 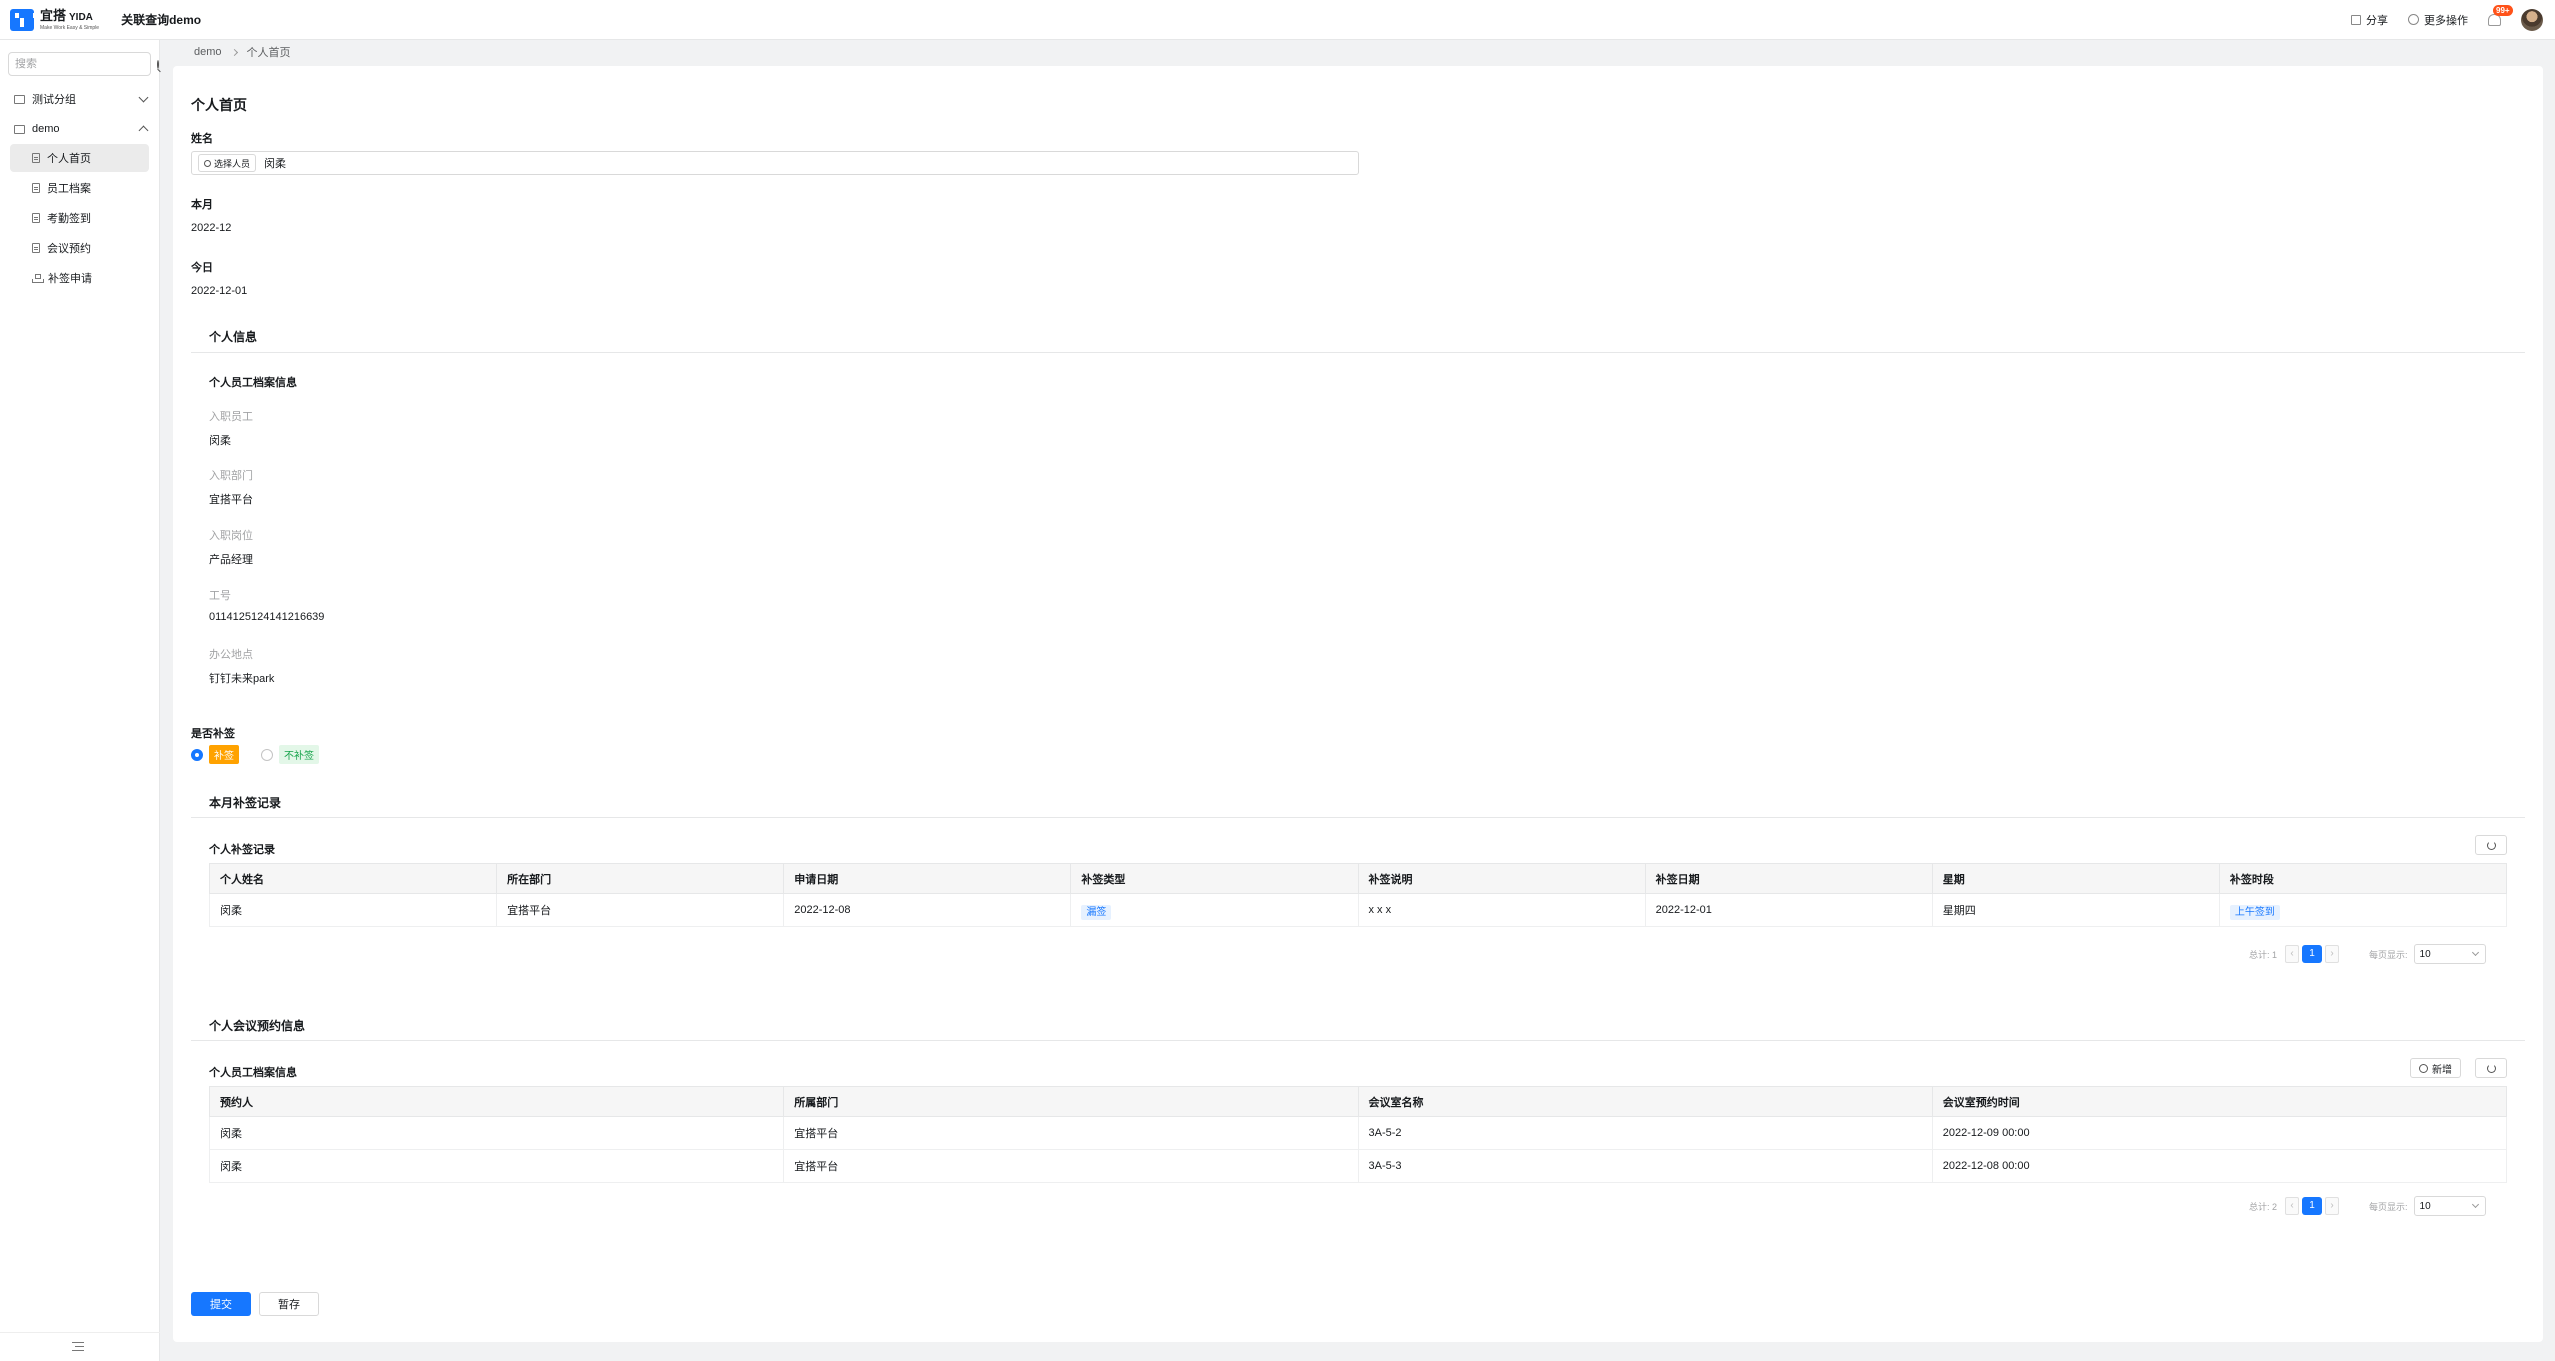 I want to click on total-count: 总计: 1, so click(x=2263, y=954).